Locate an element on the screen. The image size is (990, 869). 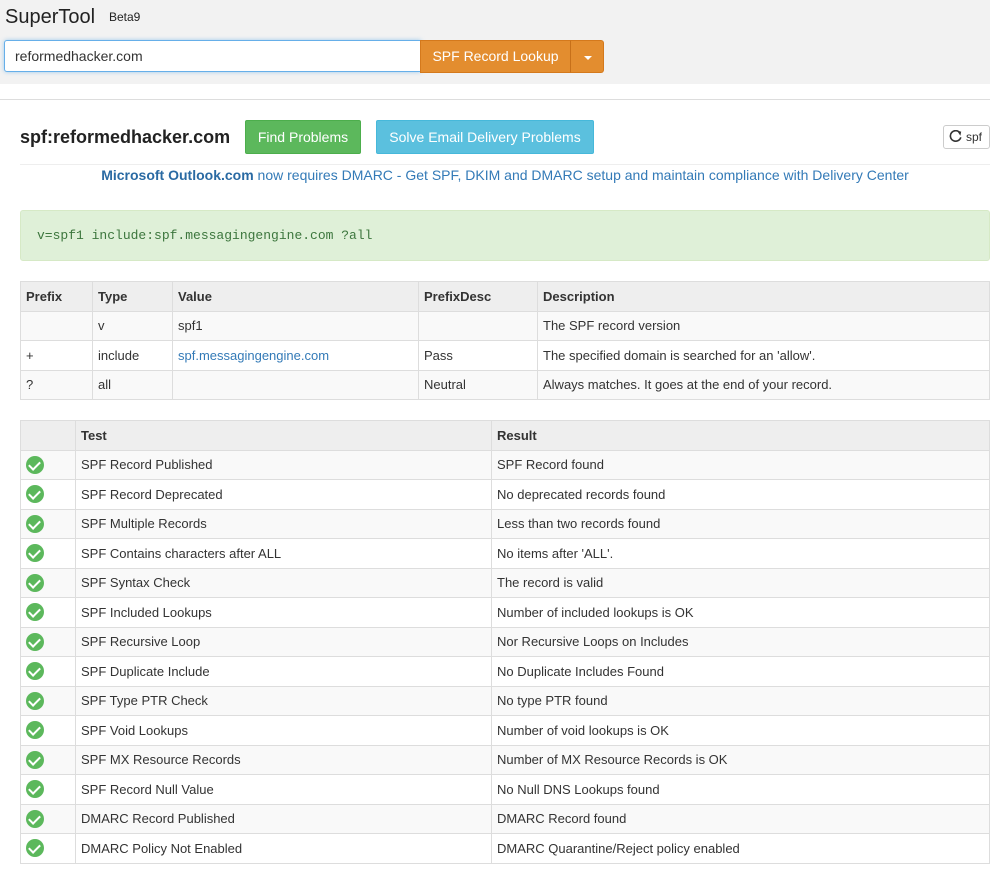
spf-lookup-button: SPF Record Lookup is located at coordinates (495, 56).